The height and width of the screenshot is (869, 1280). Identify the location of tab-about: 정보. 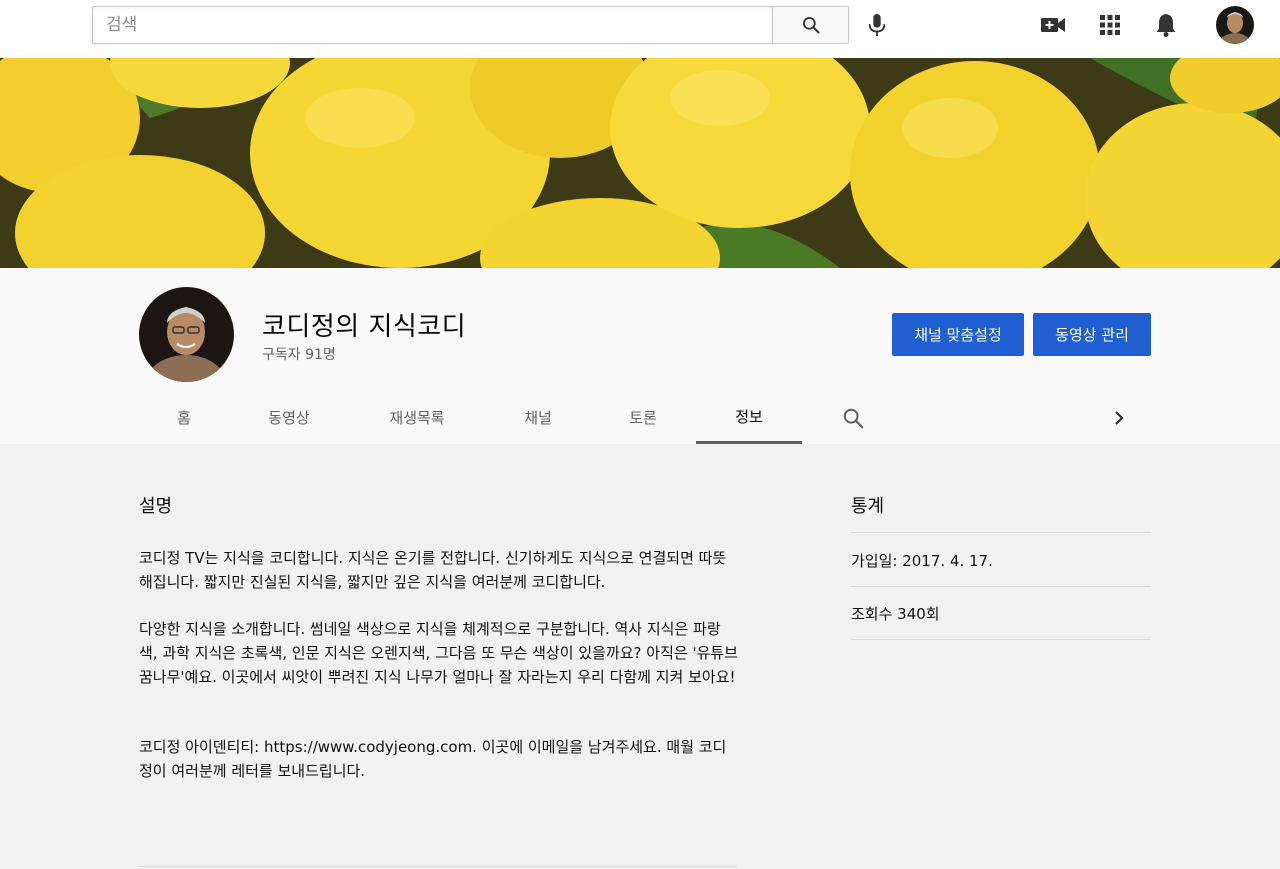
(749, 417).